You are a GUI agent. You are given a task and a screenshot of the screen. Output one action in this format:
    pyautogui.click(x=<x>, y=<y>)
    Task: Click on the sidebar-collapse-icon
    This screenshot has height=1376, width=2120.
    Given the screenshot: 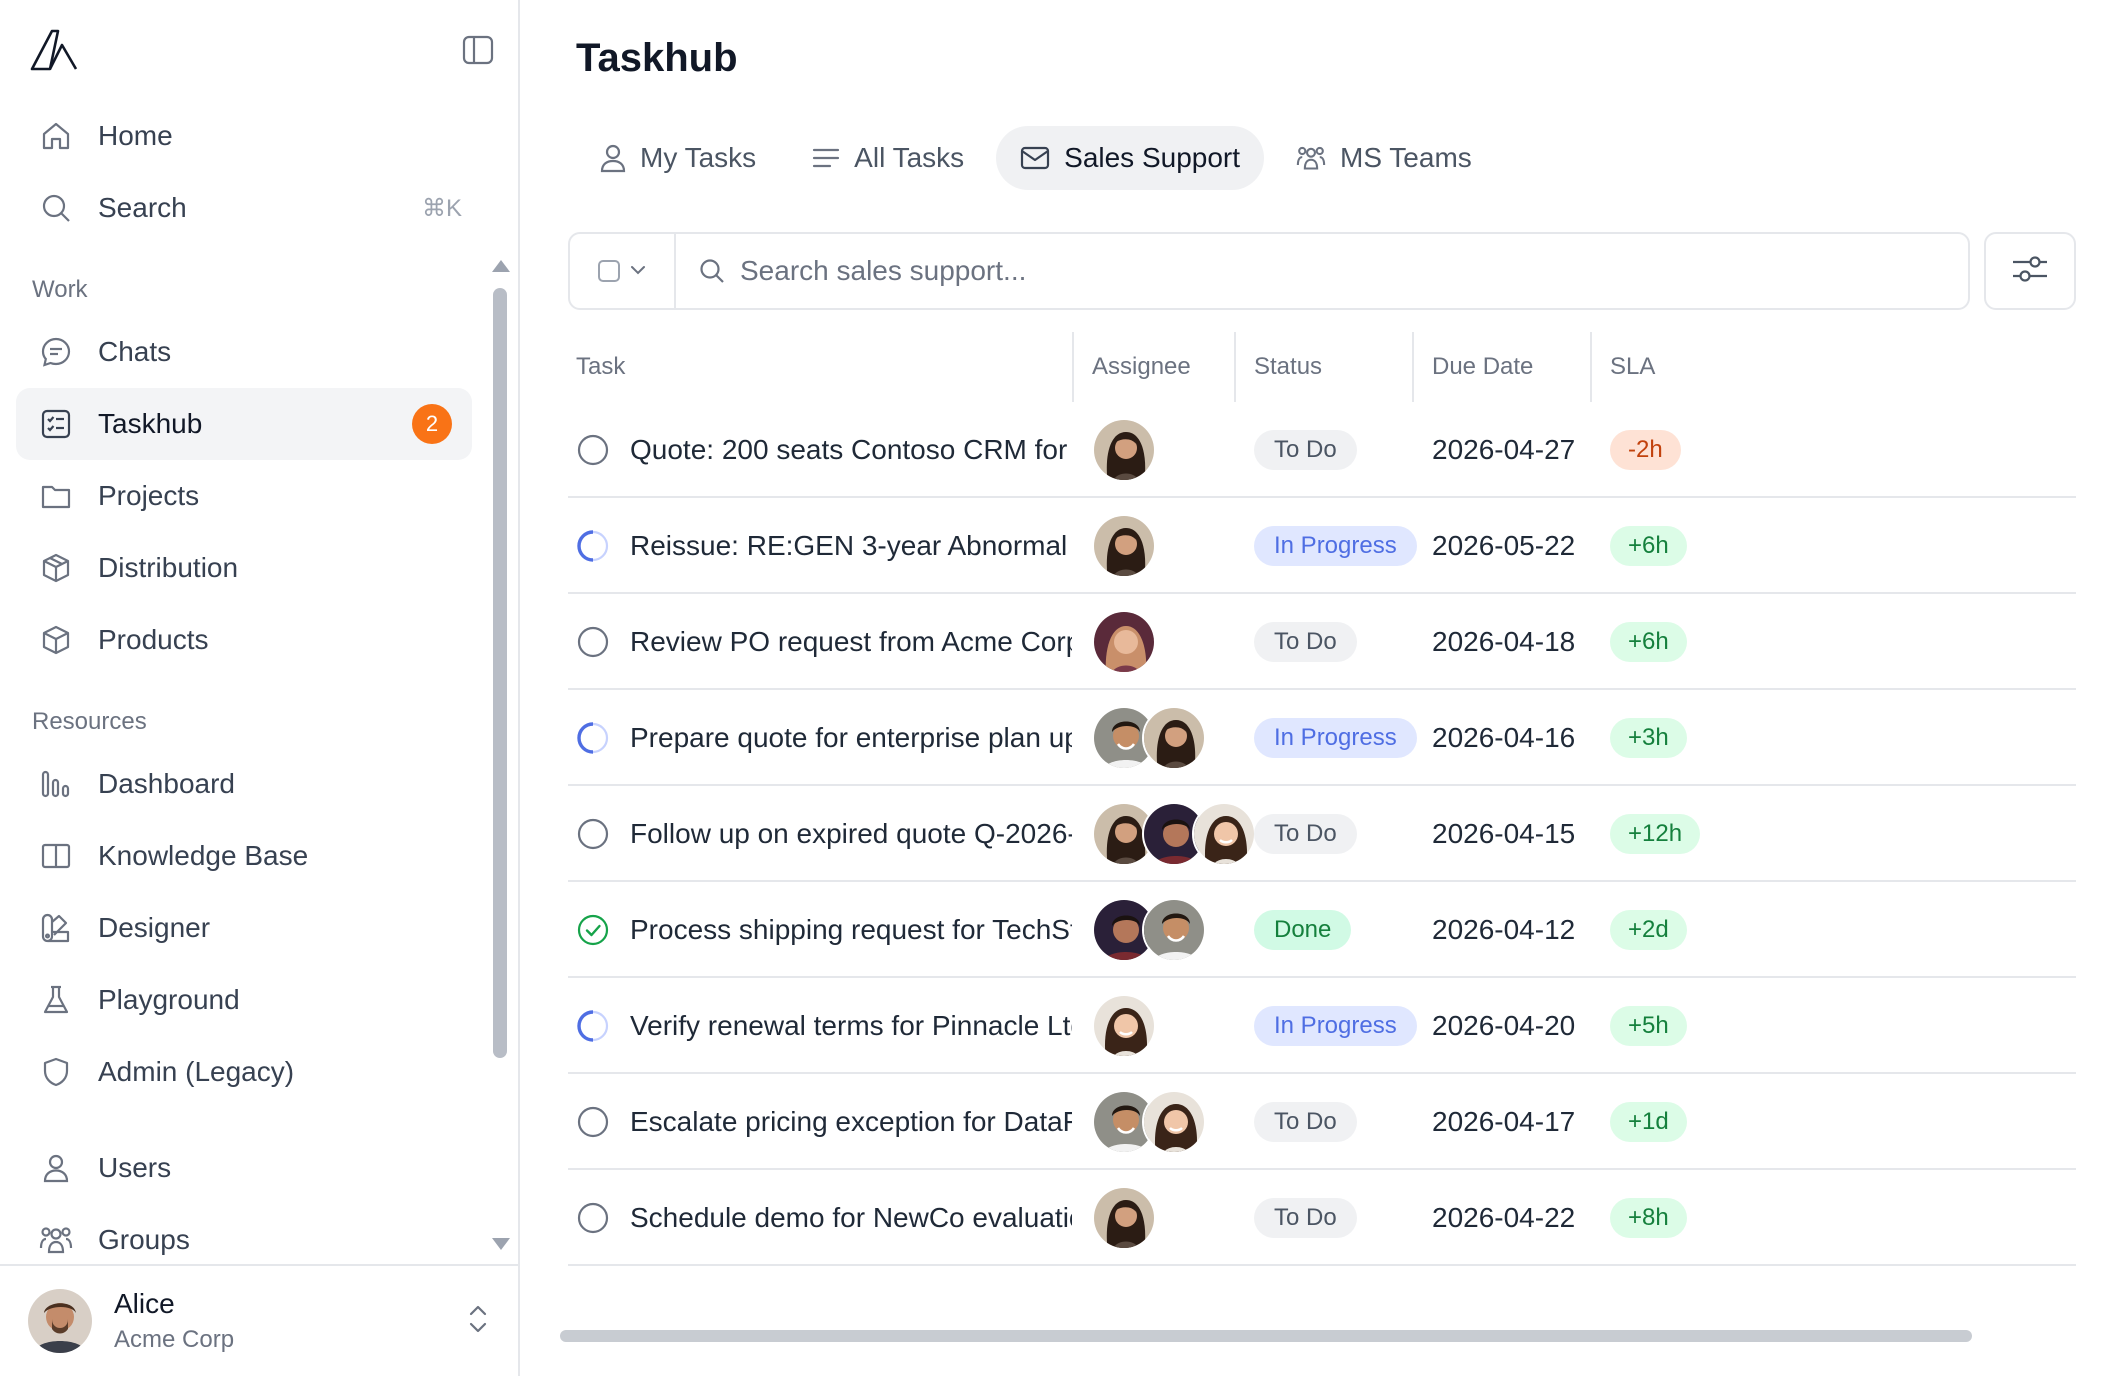 What is the action you would take?
    pyautogui.click(x=478, y=50)
    